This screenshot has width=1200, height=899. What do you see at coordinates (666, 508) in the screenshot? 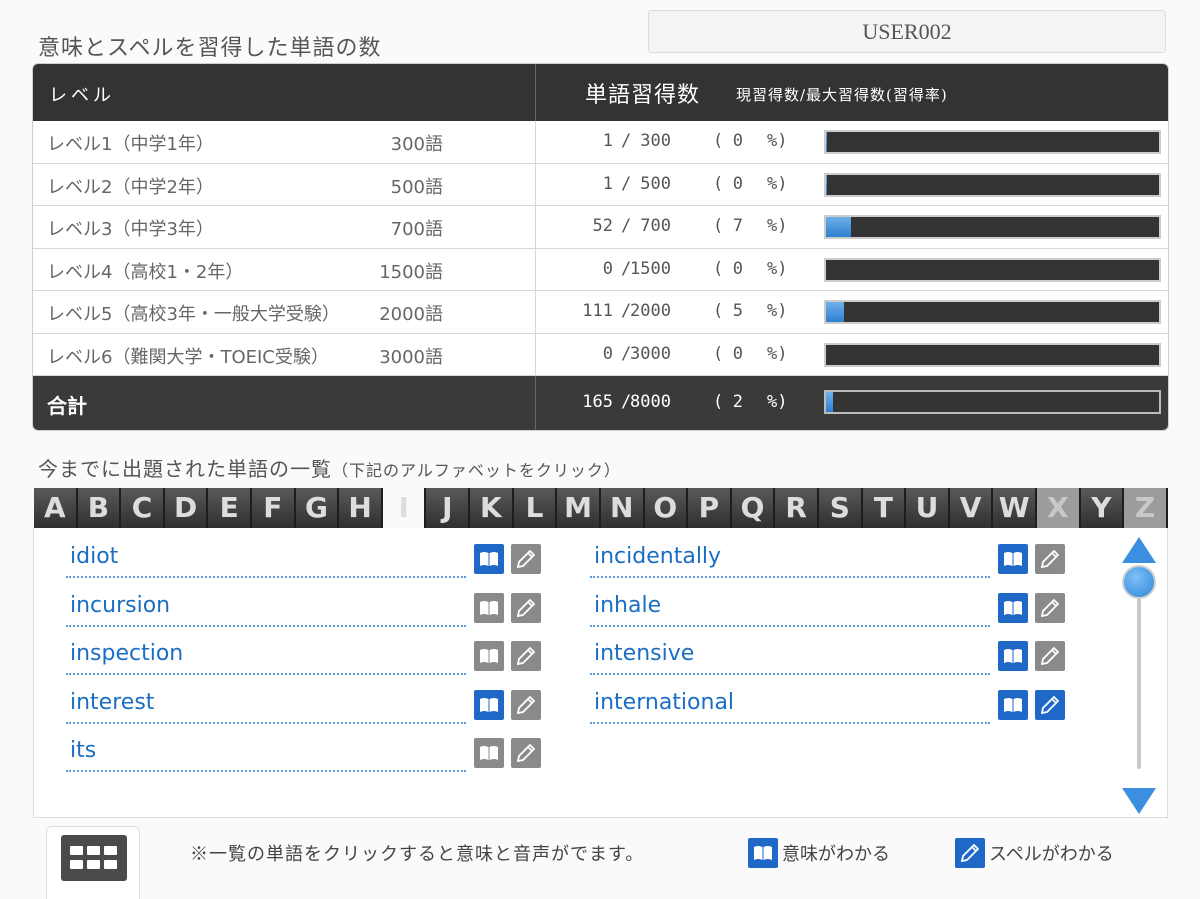
I see `letter-tab-o: O` at bounding box center [666, 508].